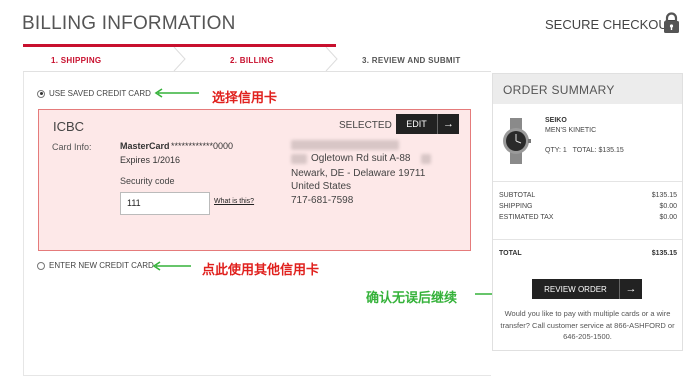 The width and height of the screenshot is (700, 391). What do you see at coordinates (76, 60) in the screenshot?
I see `step-shipping: 1. SHIPPING` at bounding box center [76, 60].